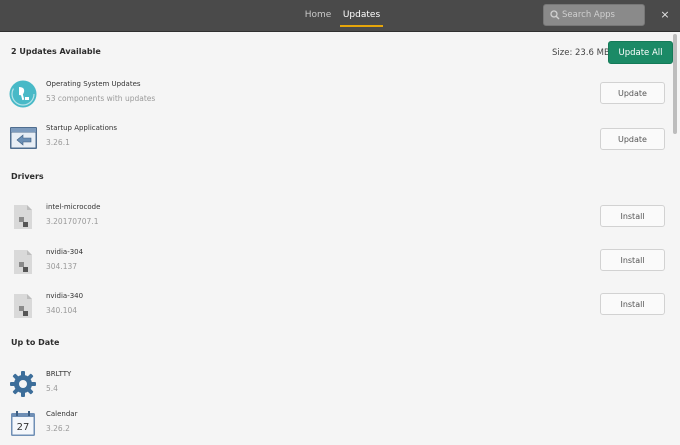 Image resolution: width=680 pixels, height=445 pixels. What do you see at coordinates (93, 84) in the screenshot?
I see `item-name: Operating System Updates` at bounding box center [93, 84].